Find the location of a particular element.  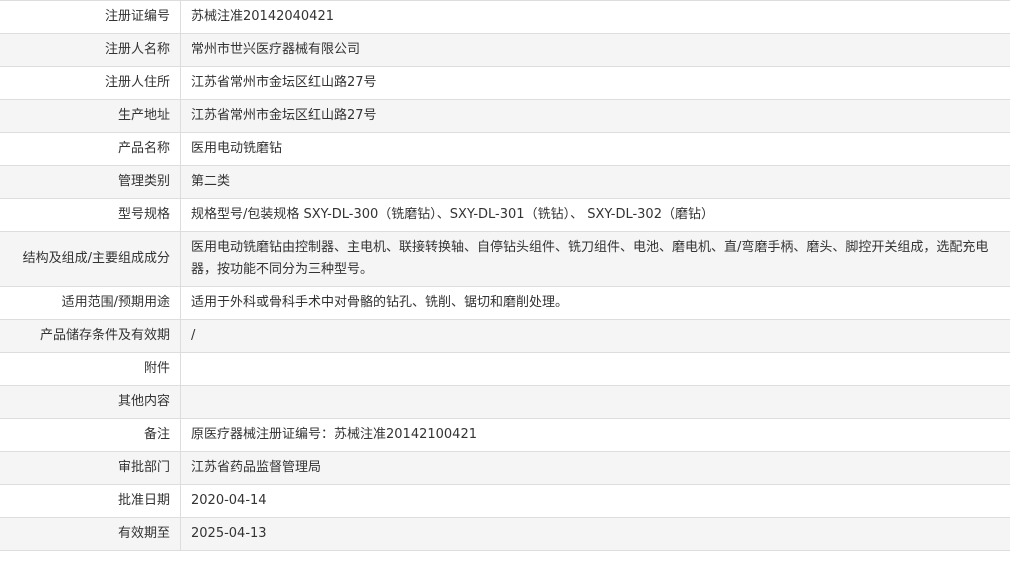

table-row: 适用范围/预期用途 适用于外科或骨科手术中对骨骼的钻孔、铣削、锯切和磨削处理。 is located at coordinates (505, 303).